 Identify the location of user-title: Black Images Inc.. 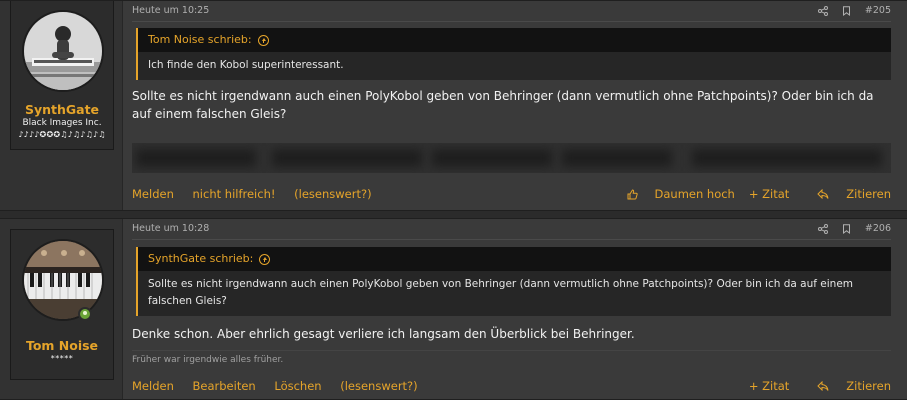
(62, 123).